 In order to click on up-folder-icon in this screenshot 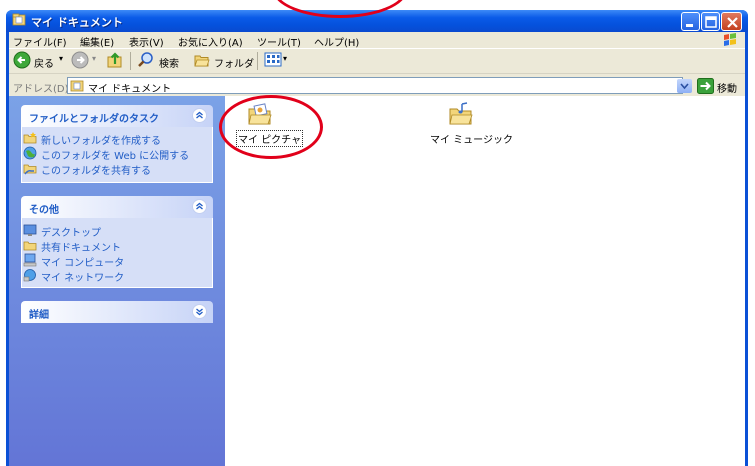, I will do `click(115, 60)`.